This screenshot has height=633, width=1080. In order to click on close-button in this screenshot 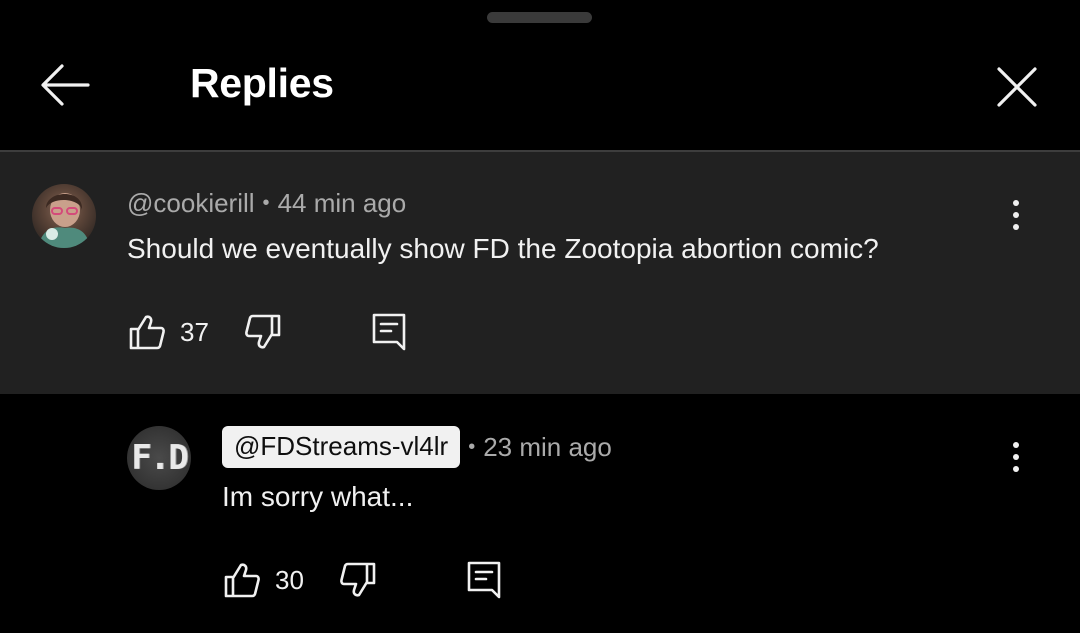, I will do `click(1017, 87)`.